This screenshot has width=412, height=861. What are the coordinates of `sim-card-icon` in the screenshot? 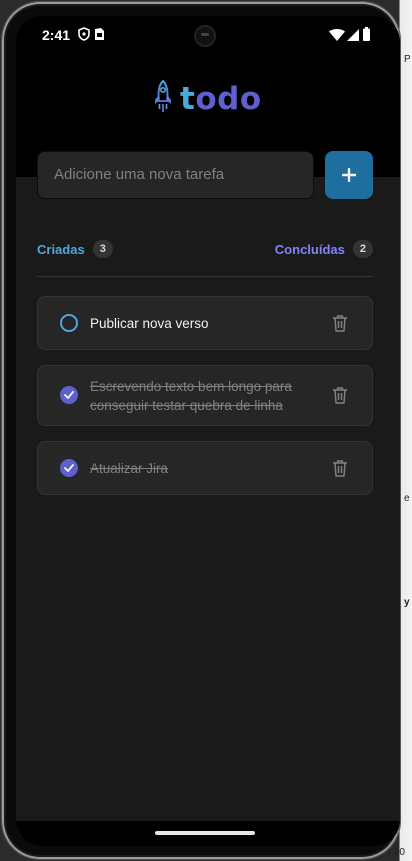 It's located at (99, 35).